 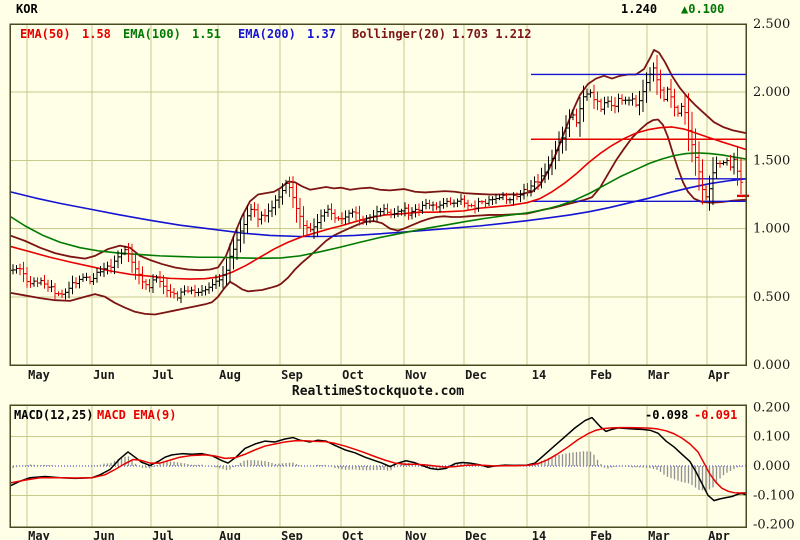 I want to click on main-x-month-label: Nov, so click(x=416, y=375).